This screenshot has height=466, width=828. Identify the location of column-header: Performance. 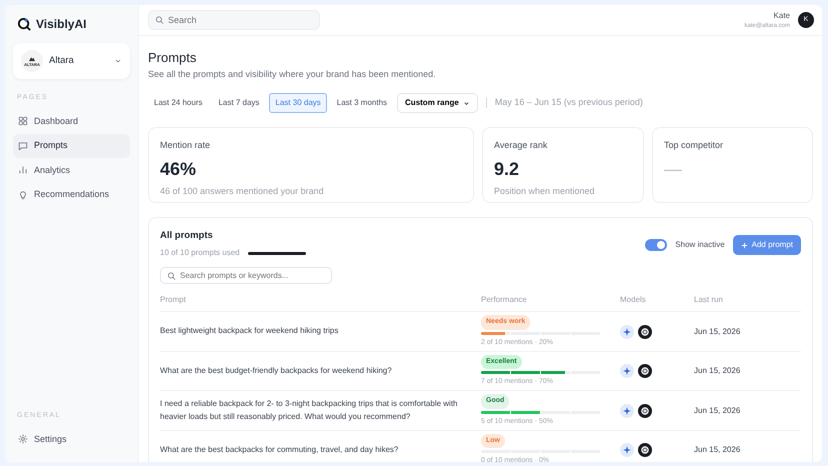
(504, 300).